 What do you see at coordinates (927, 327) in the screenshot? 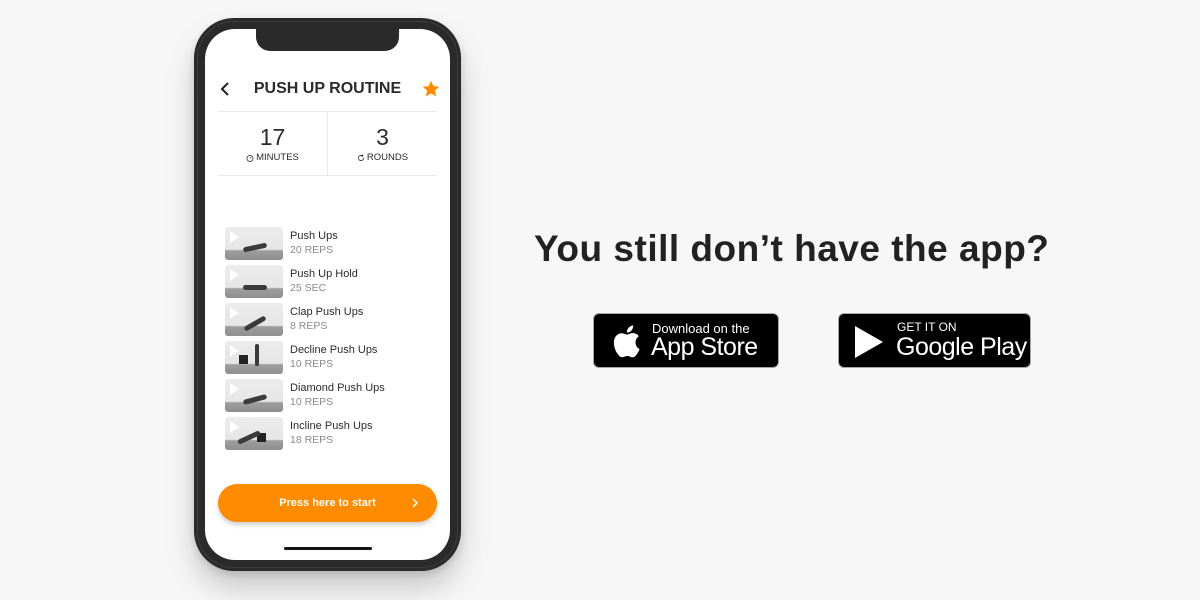
I see `google-play-small-text: GET IT ON` at bounding box center [927, 327].